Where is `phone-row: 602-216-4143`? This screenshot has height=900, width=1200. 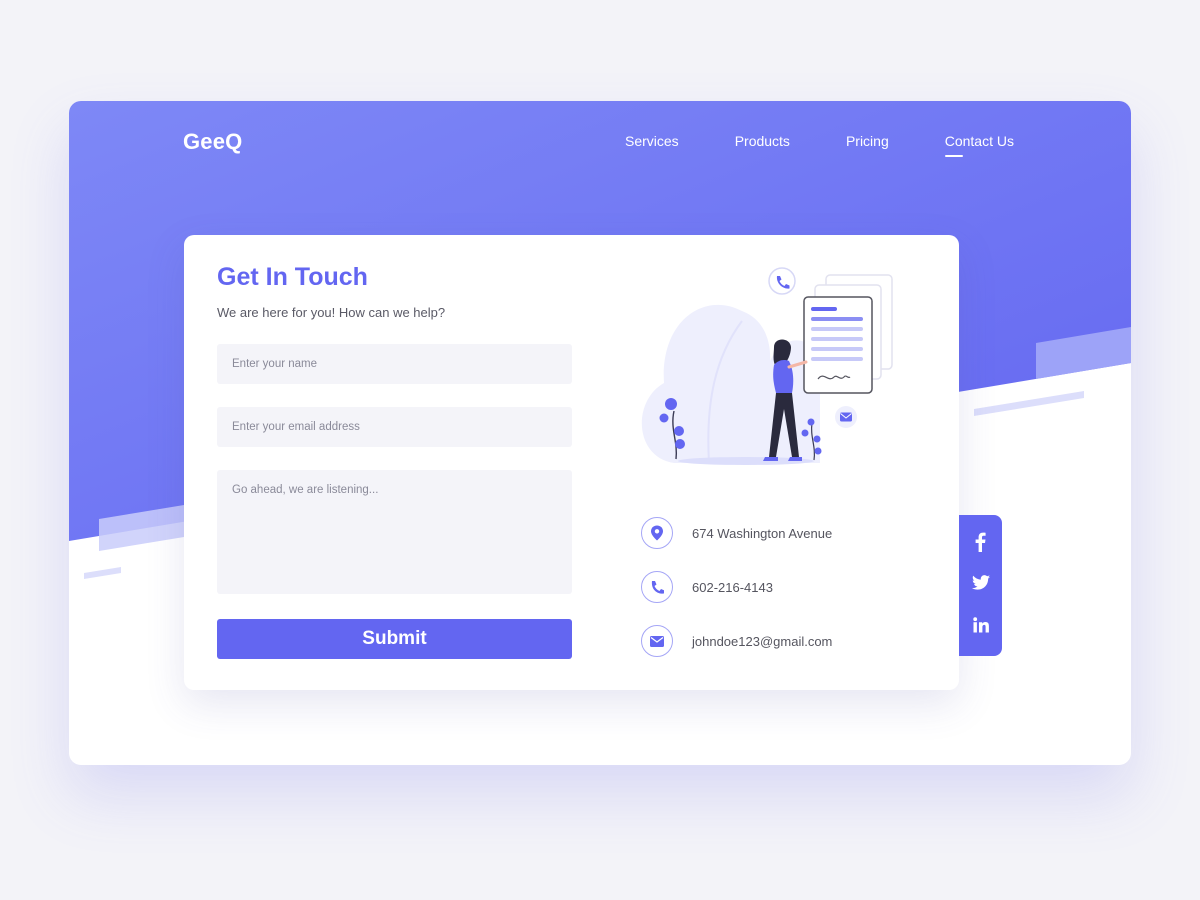 phone-row: 602-216-4143 is located at coordinates (707, 587).